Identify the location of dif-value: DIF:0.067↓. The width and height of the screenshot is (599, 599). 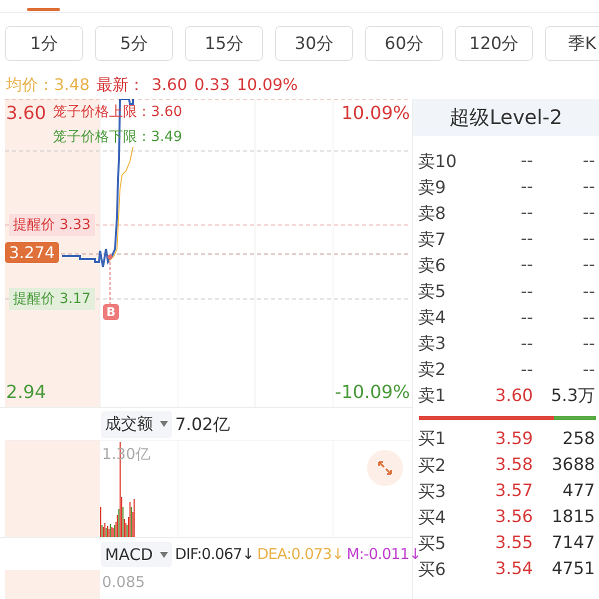
(214, 554).